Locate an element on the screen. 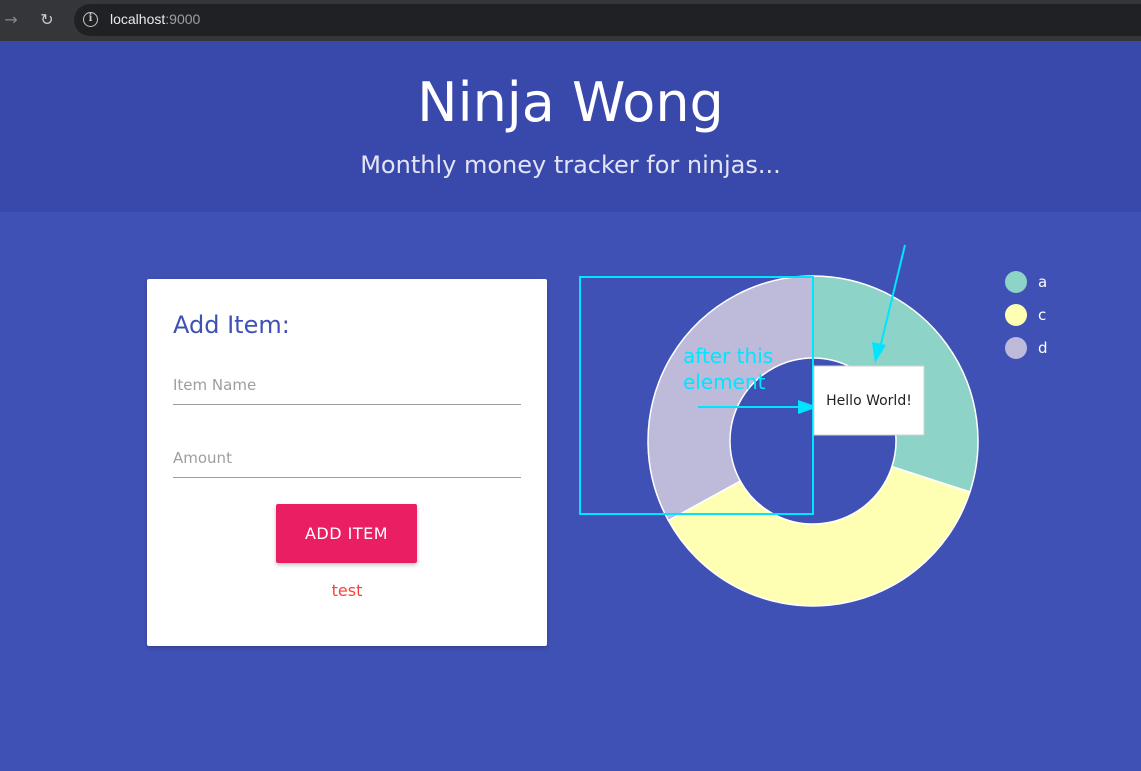  debug-annotation: after this element Hello World! is located at coordinates (752, 379).